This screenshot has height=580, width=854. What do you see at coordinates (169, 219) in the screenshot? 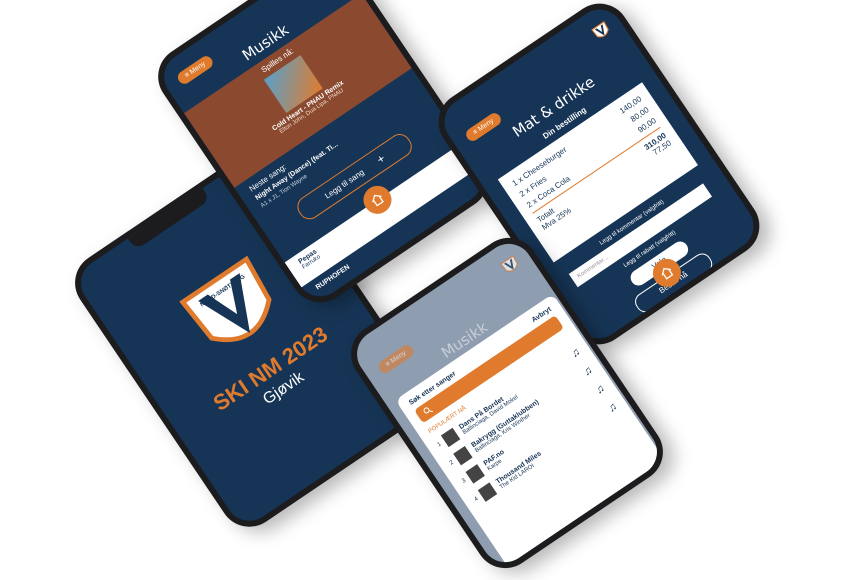
I see `phone-notch` at bounding box center [169, 219].